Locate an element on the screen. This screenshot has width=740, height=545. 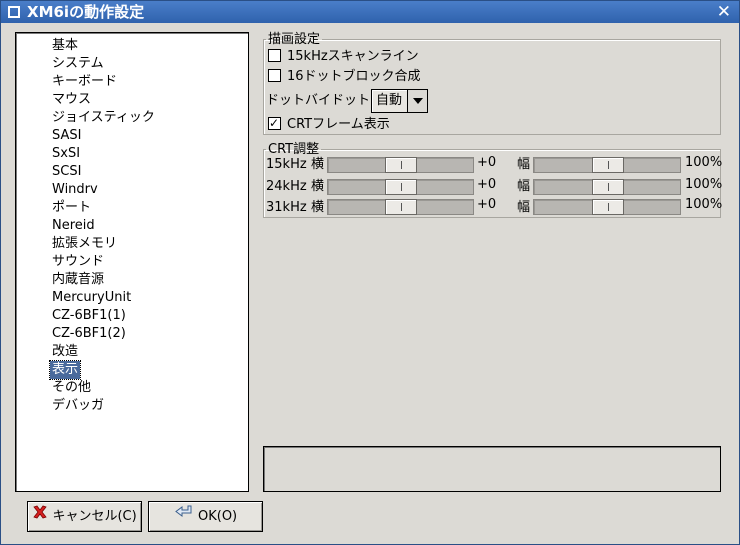
crt-frame-checkbox is located at coordinates (274, 123).